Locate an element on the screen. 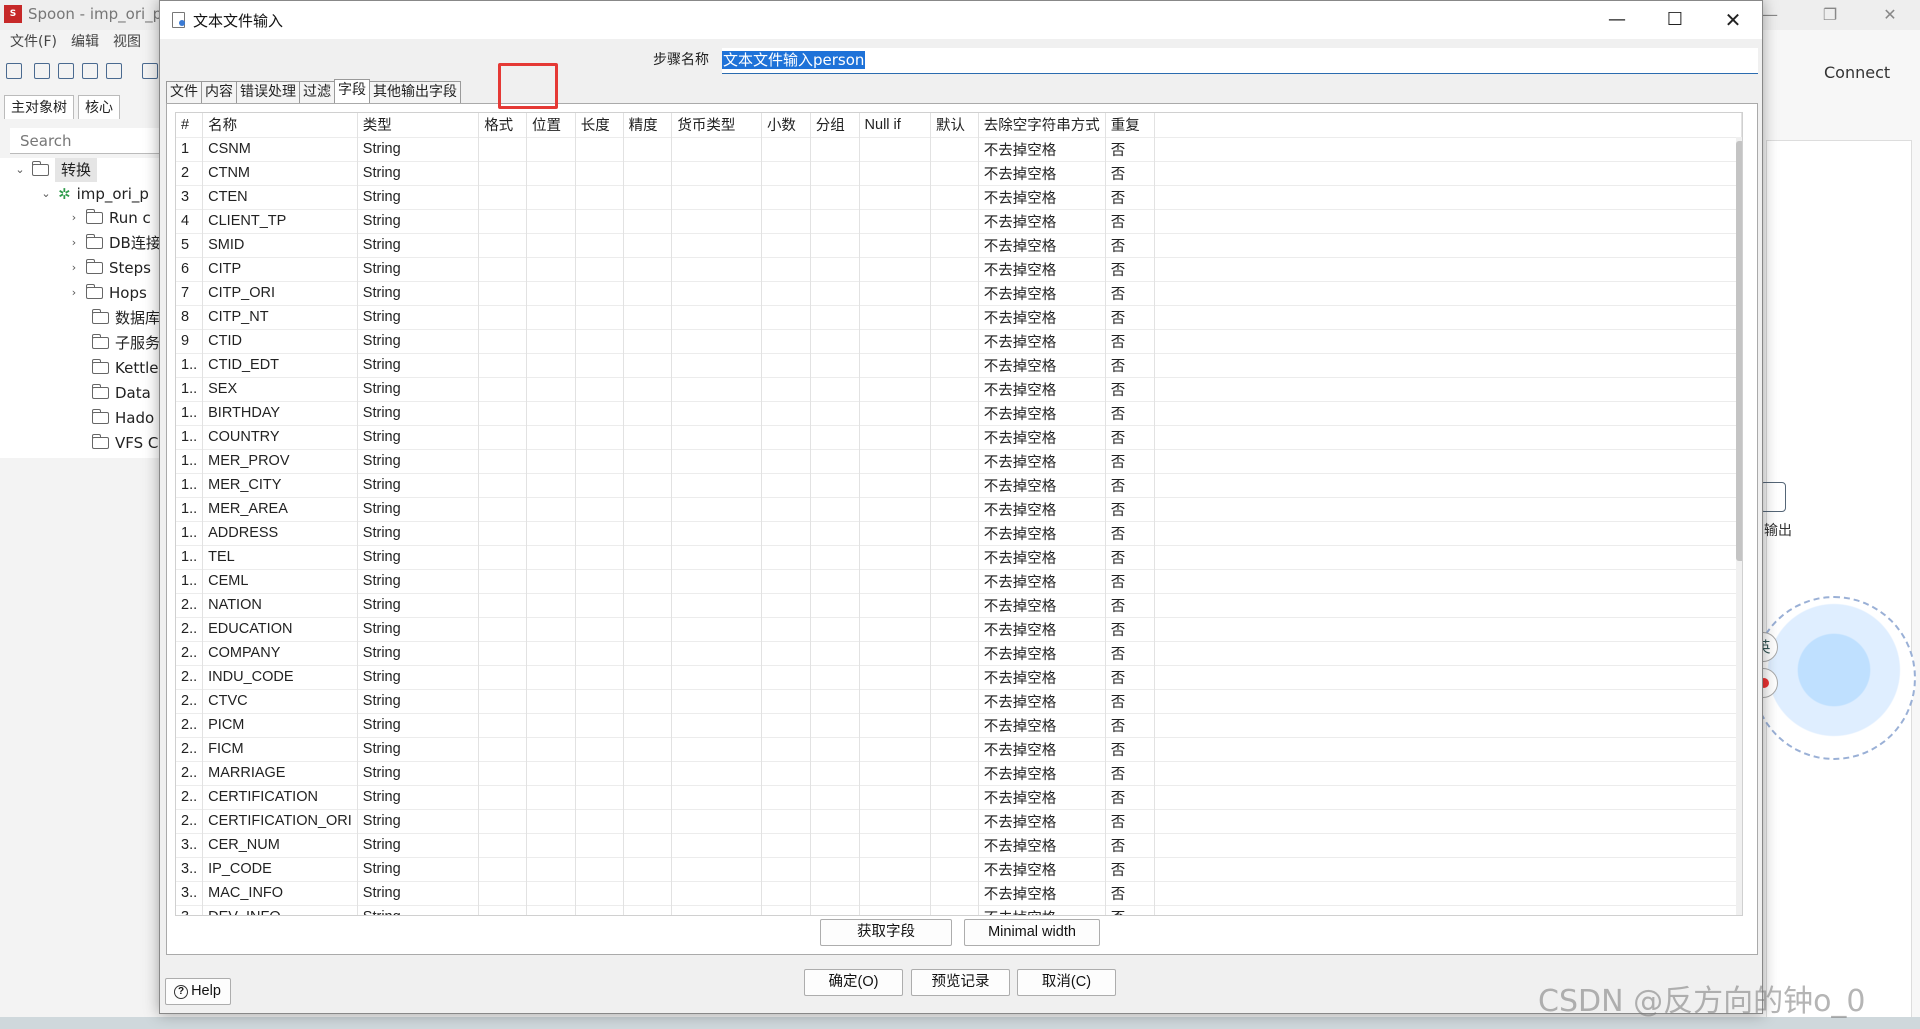 This screenshot has height=1029, width=1920. table-row: 1.. MER_CITY String 不去掉空格否 is located at coordinates (959, 484).